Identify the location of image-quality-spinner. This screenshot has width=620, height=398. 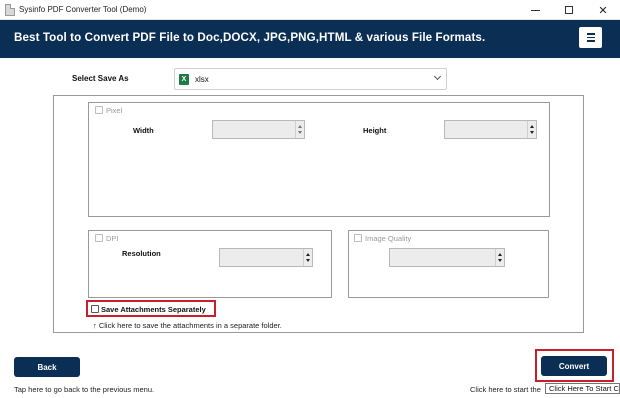
(447, 257).